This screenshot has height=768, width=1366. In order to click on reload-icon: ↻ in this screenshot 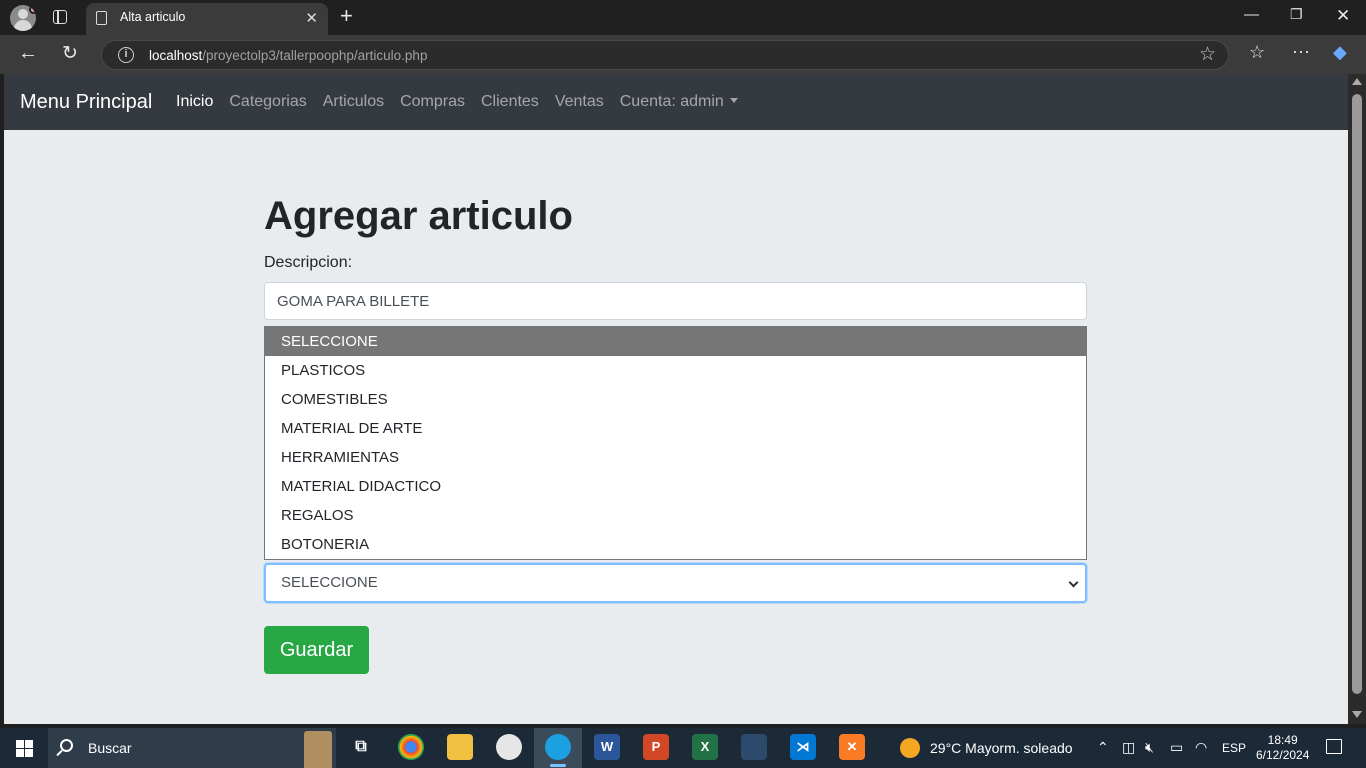, I will do `click(70, 53)`.